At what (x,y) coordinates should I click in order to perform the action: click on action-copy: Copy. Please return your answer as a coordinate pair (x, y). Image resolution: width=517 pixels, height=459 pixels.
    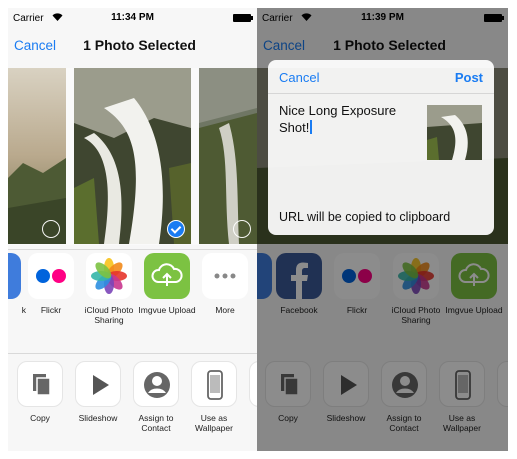
    Looking at the image, I should click on (40, 392).